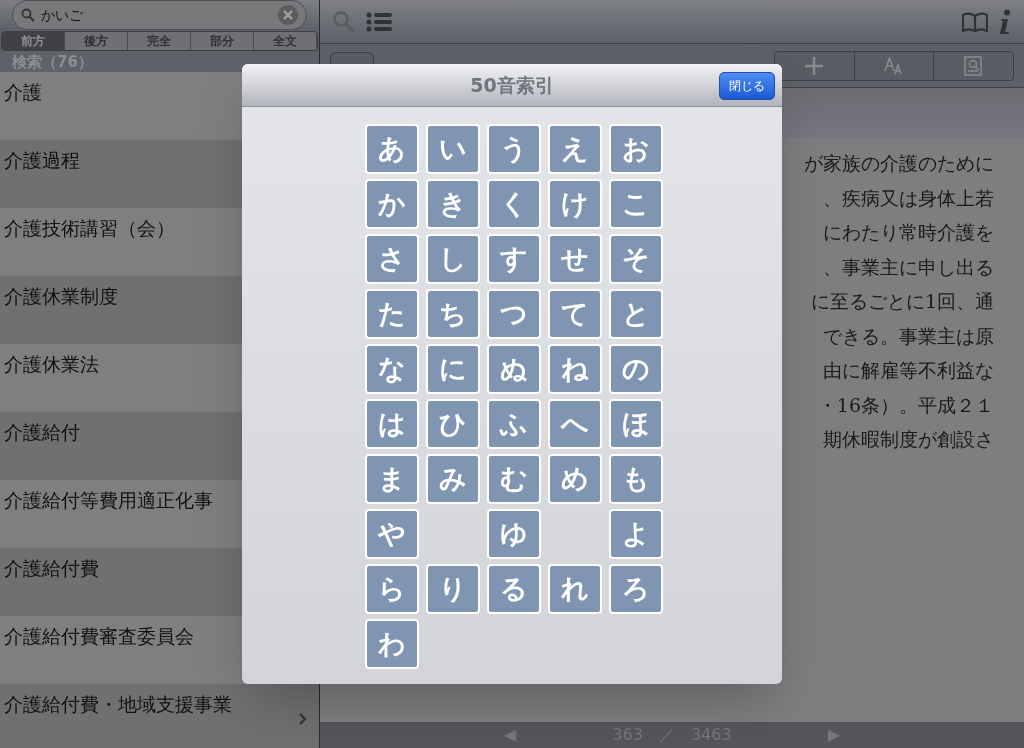 This screenshot has width=1024, height=748. I want to click on clear-icon, so click(288, 15).